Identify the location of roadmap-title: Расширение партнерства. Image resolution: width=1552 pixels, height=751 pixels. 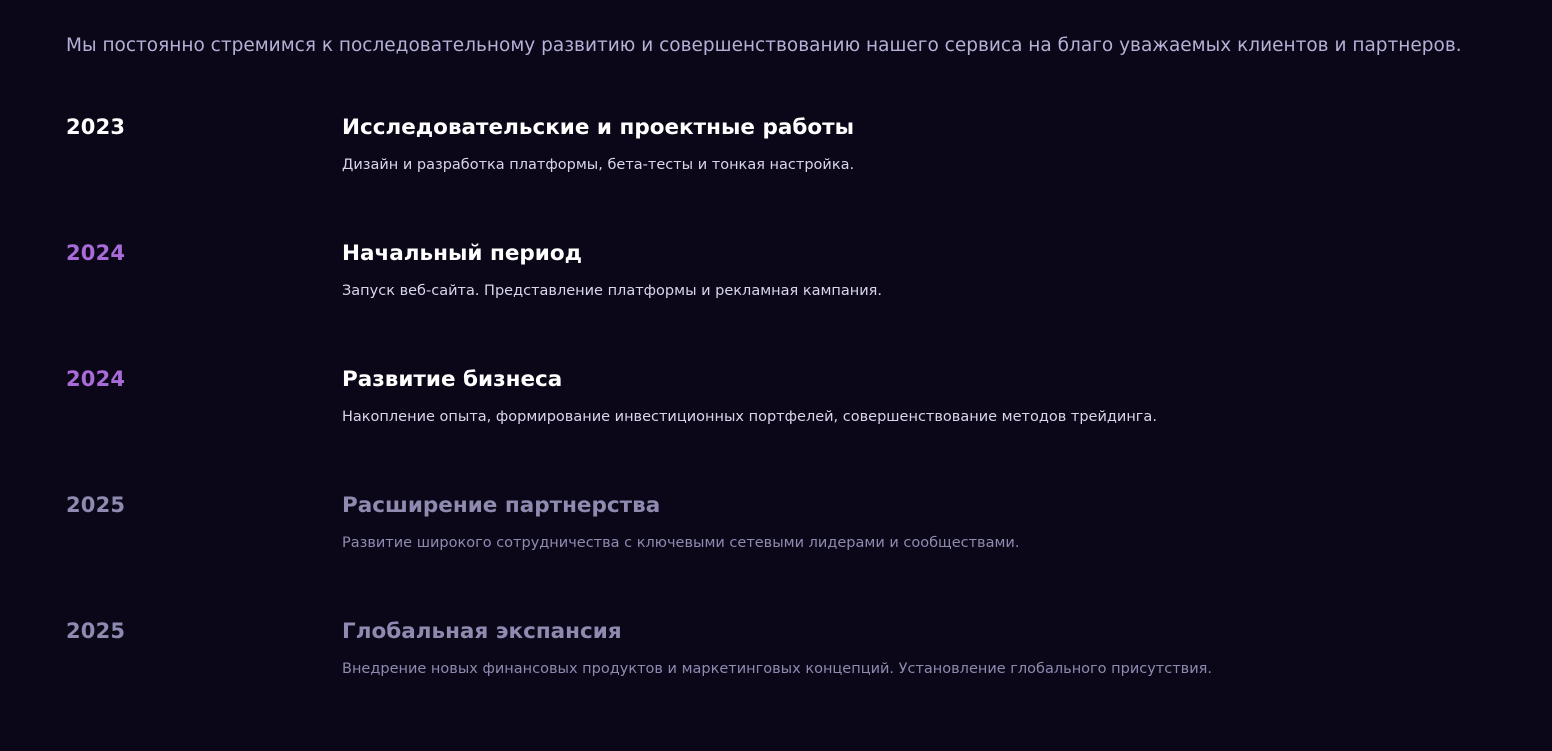
(501, 505).